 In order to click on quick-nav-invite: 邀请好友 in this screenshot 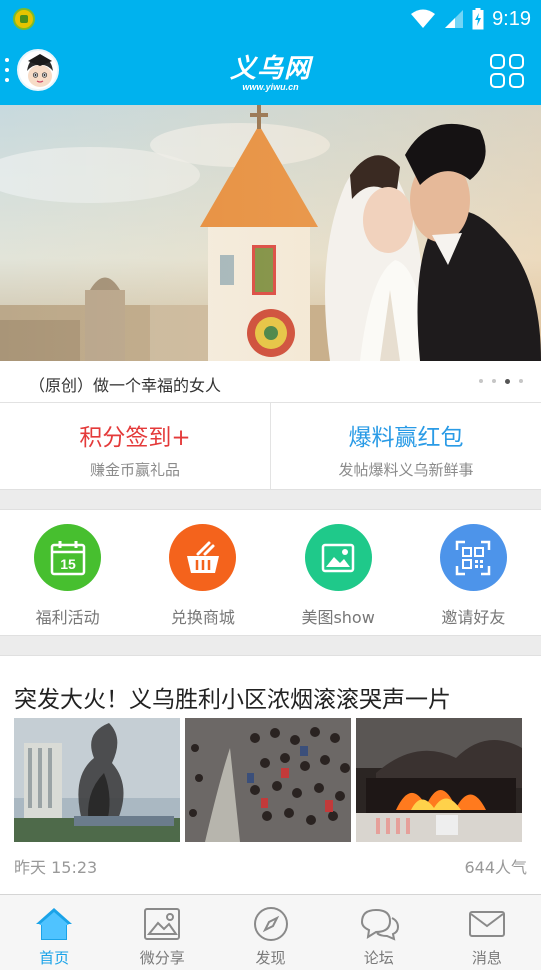, I will do `click(473, 572)`.